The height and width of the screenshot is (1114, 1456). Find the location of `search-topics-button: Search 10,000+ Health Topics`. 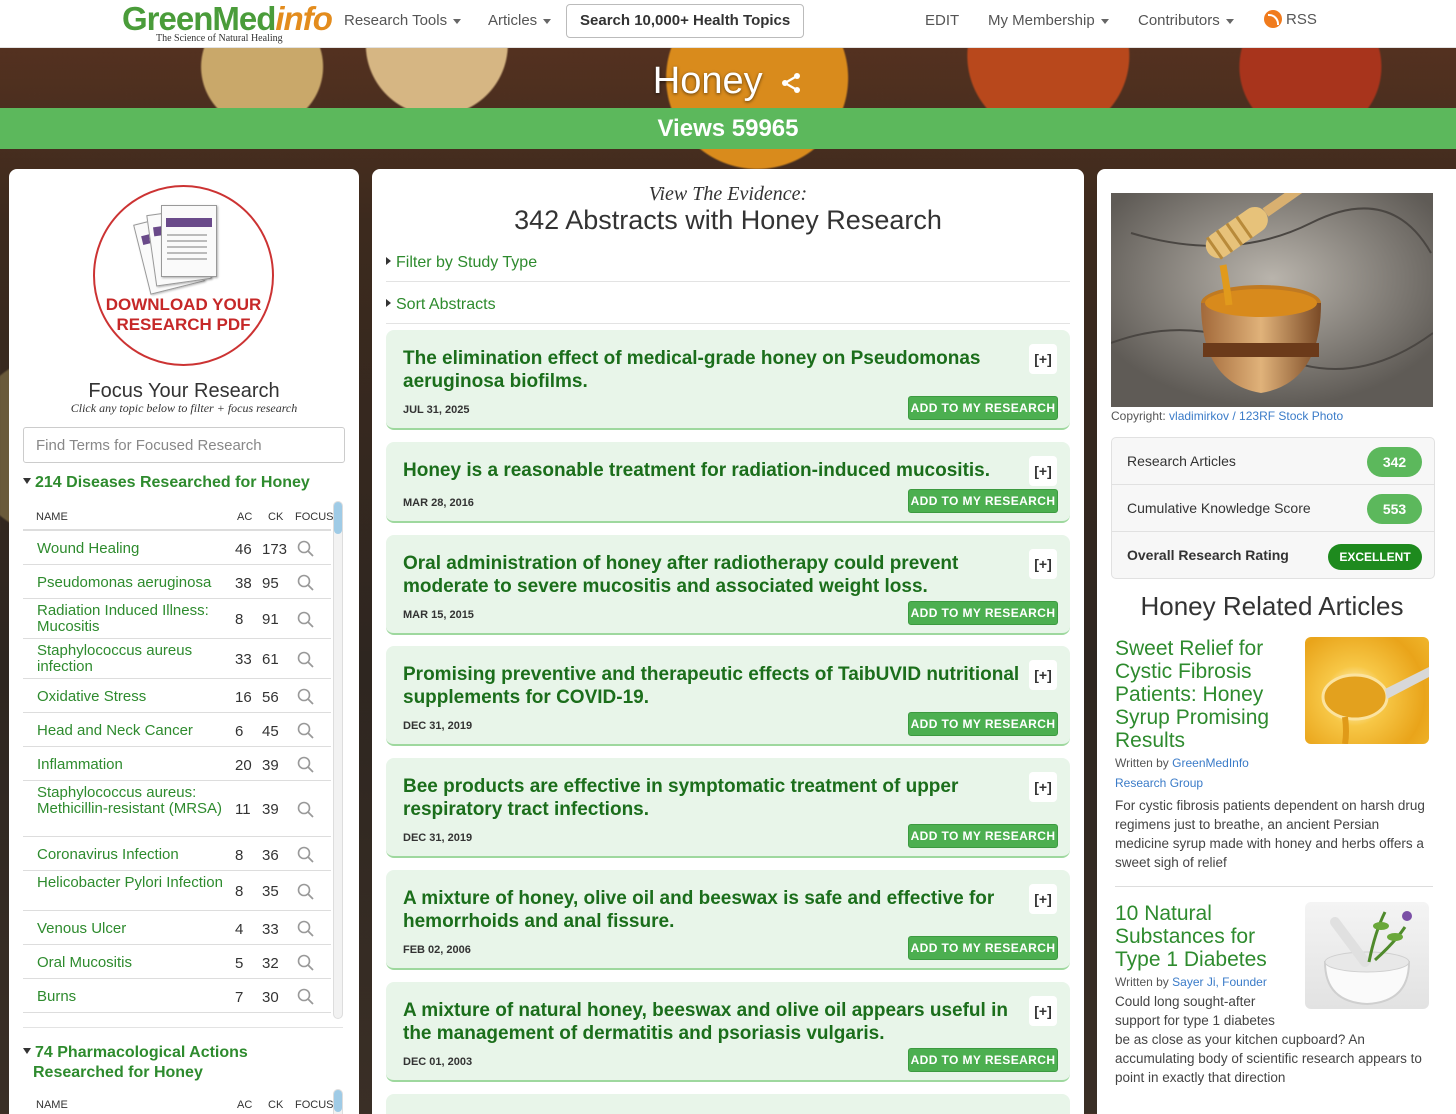

search-topics-button: Search 10,000+ Health Topics is located at coordinates (685, 21).